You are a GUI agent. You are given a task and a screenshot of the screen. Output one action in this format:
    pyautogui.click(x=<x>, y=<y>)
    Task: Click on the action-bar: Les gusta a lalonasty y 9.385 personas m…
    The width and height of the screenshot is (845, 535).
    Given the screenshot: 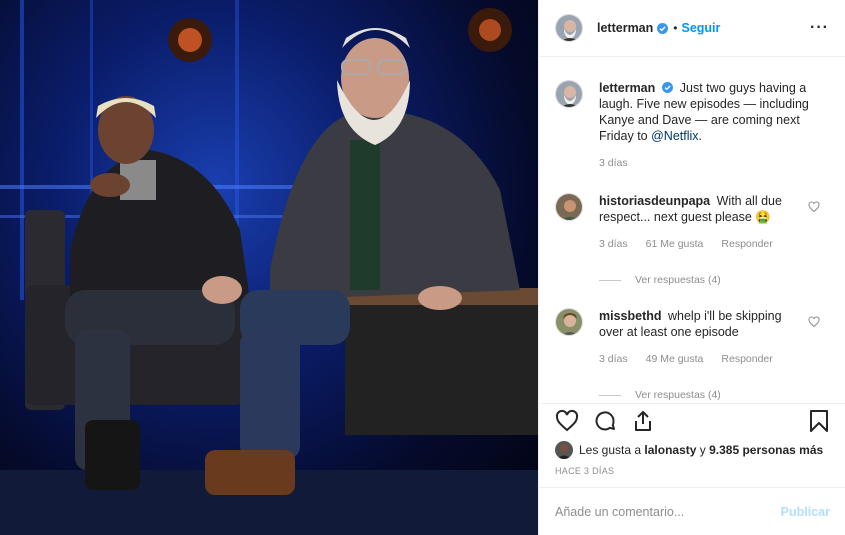 What is the action you would take?
    pyautogui.click(x=692, y=439)
    